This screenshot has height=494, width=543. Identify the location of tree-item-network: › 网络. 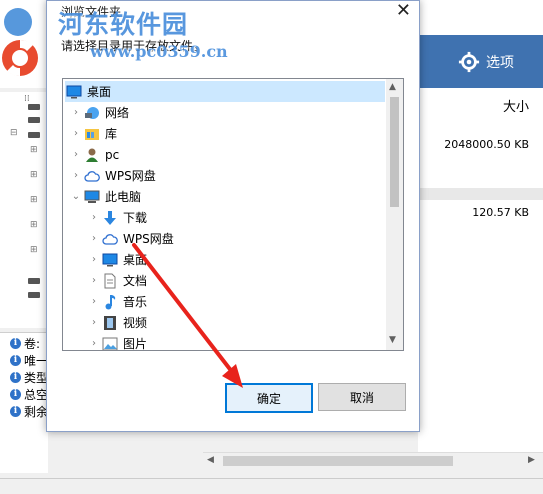
(99, 112).